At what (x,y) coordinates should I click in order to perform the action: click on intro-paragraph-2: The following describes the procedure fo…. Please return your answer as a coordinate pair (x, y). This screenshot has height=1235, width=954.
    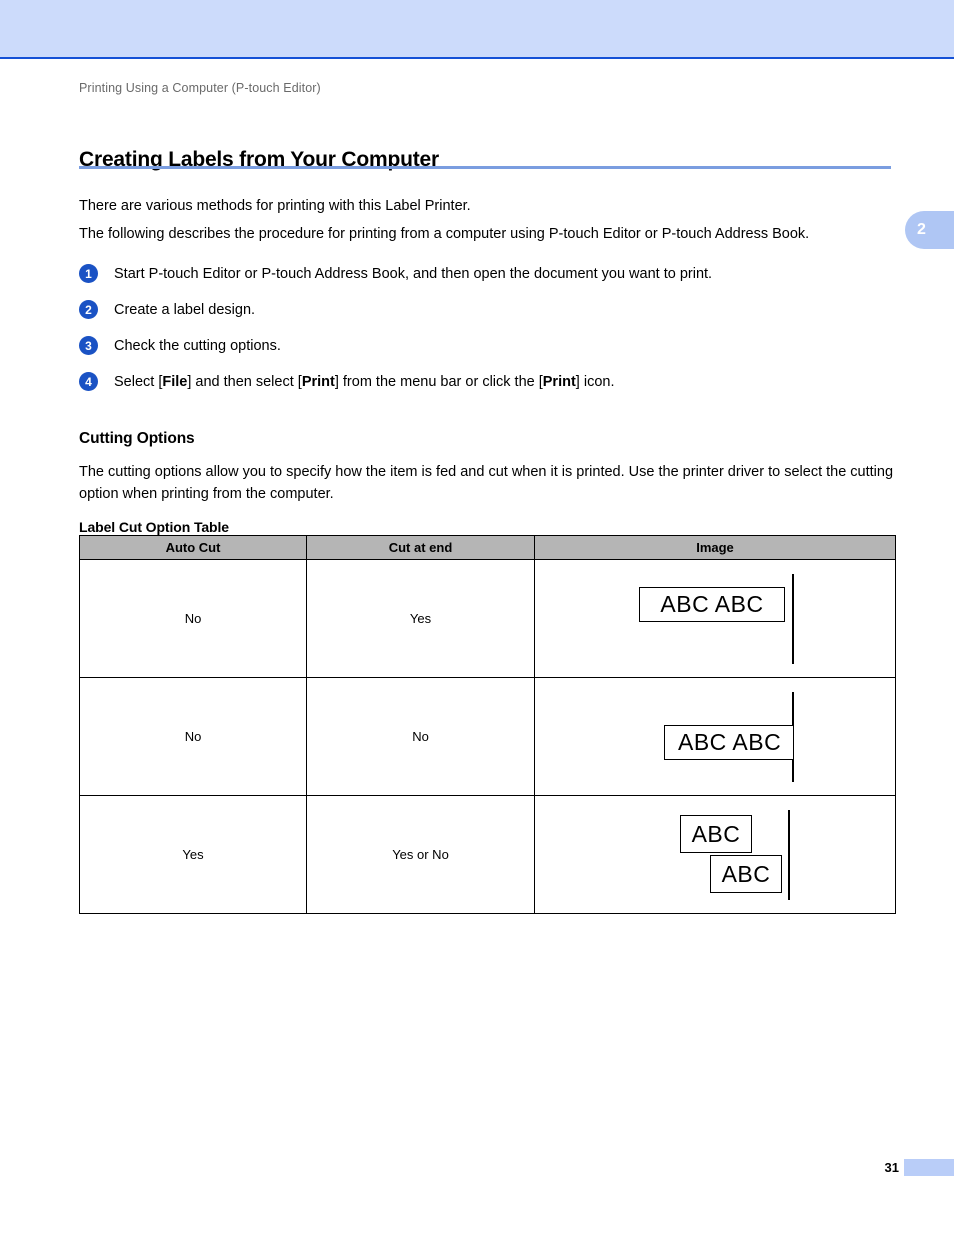
    Looking at the image, I should click on (444, 233).